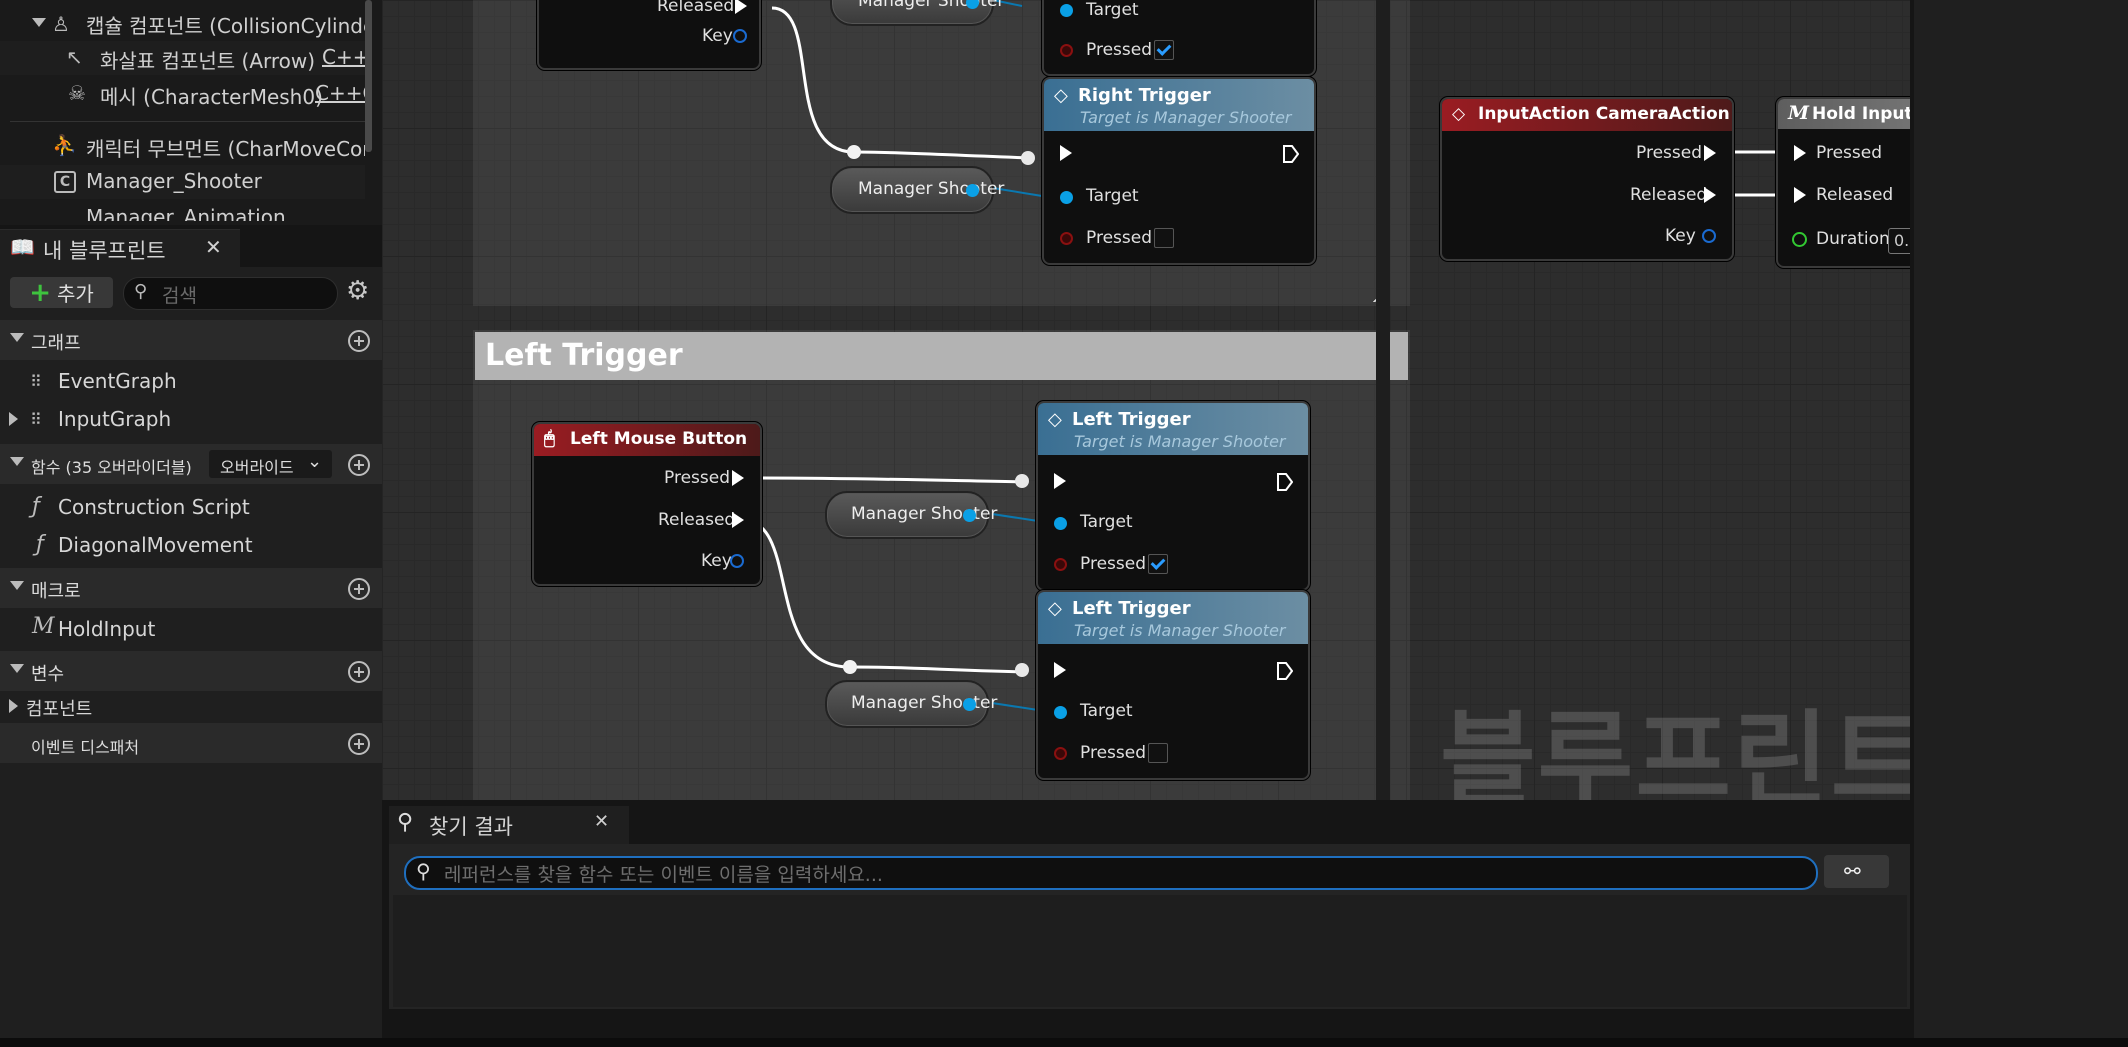 This screenshot has width=2128, height=1047. Describe the element at coordinates (270, 464) in the screenshot. I see `override-dropdown: 오버라이드 ⌄` at that location.